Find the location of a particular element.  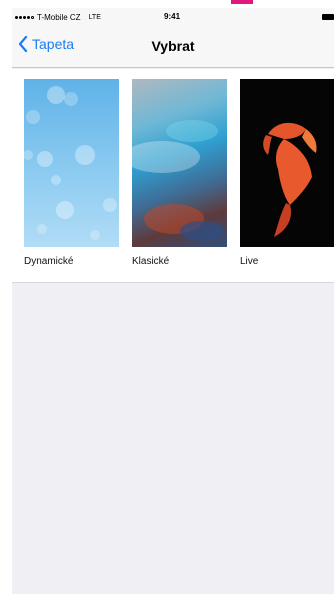

classic-wallpaper-thumbnail is located at coordinates (179, 163).